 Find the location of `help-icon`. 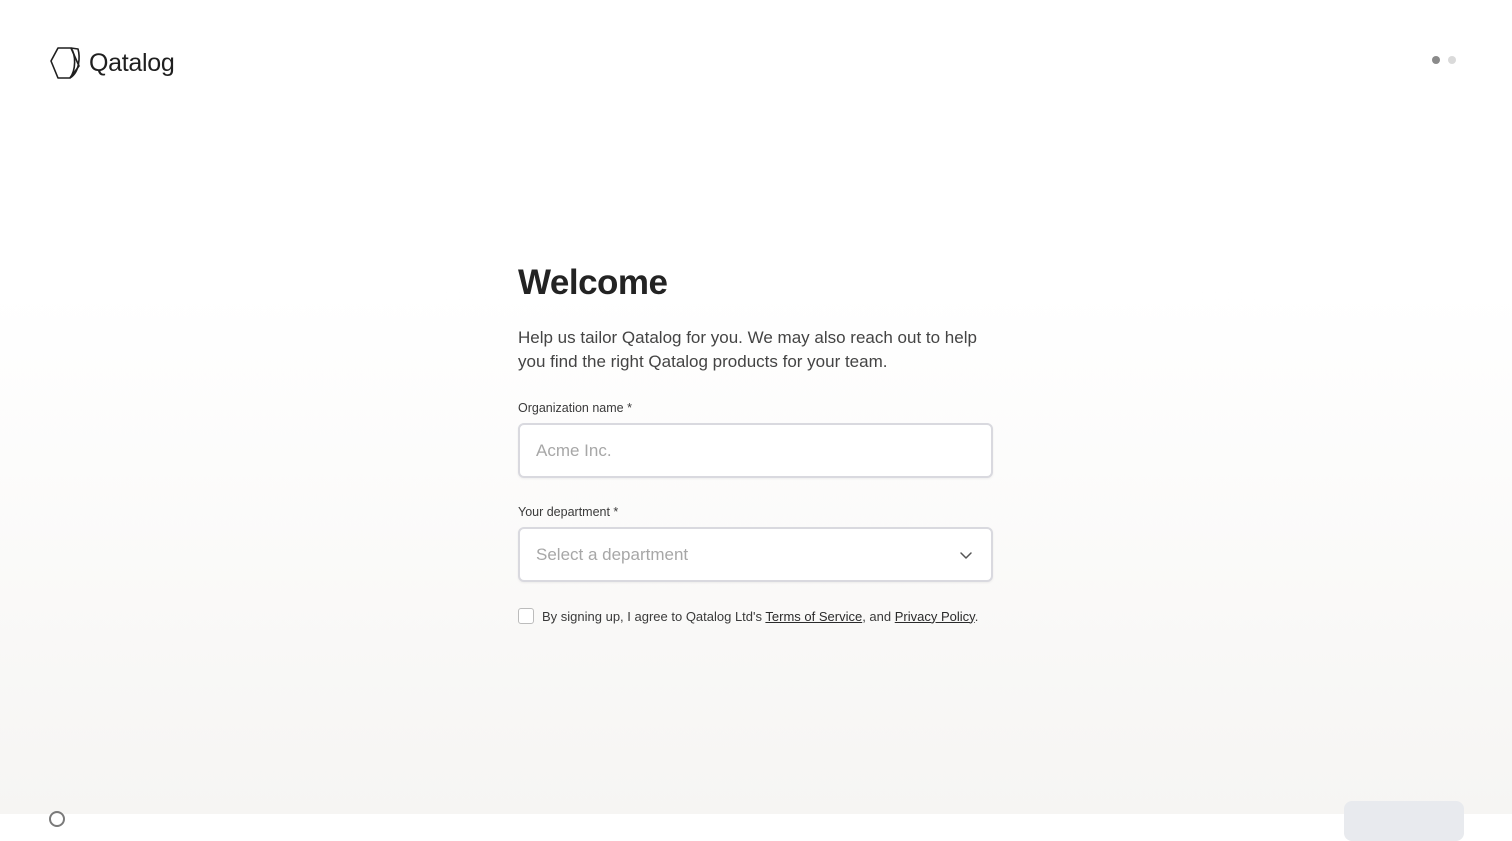

help-icon is located at coordinates (57, 819).